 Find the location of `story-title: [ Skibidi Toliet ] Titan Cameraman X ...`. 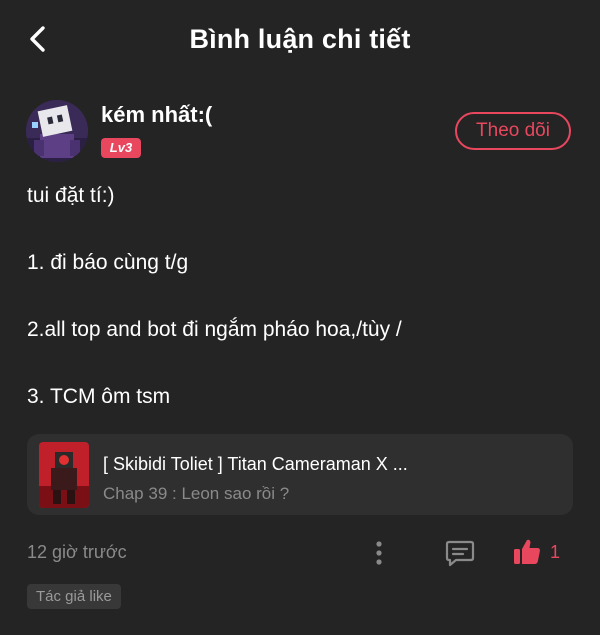

story-title: [ Skibidi Toliet ] Titan Cameraman X ... is located at coordinates (255, 464).